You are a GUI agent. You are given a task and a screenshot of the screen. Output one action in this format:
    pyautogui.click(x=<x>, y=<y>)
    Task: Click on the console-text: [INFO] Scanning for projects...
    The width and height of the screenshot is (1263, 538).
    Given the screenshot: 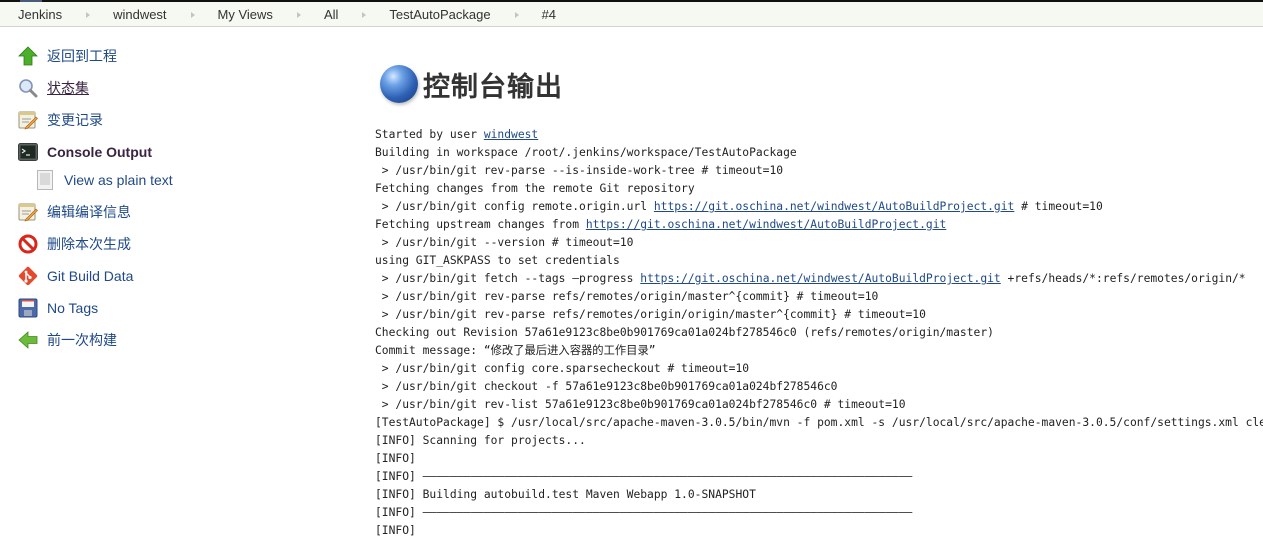 What is the action you would take?
    pyautogui.click(x=480, y=440)
    